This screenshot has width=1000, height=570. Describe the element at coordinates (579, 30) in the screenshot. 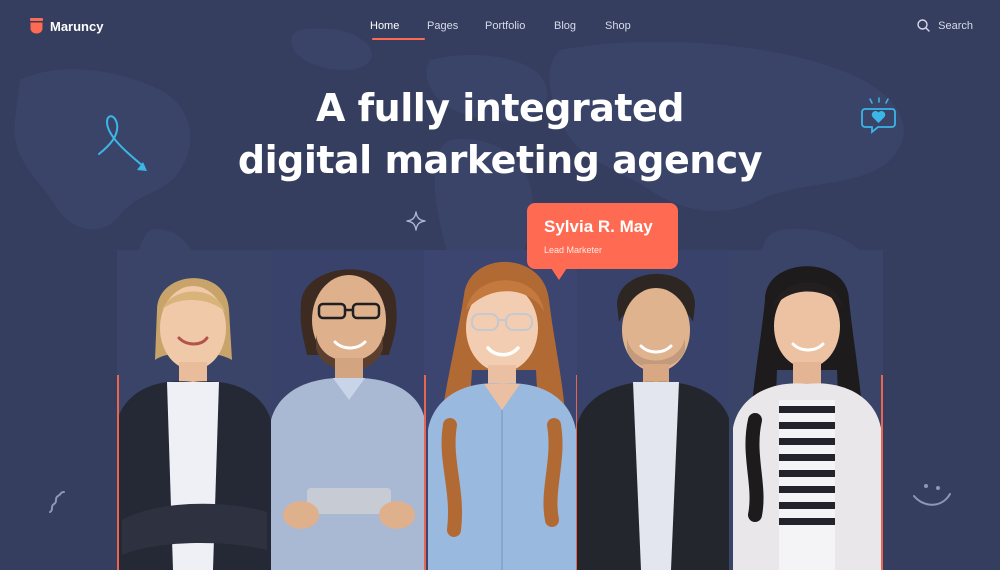

I see `nav-item-blog: Blog` at that location.